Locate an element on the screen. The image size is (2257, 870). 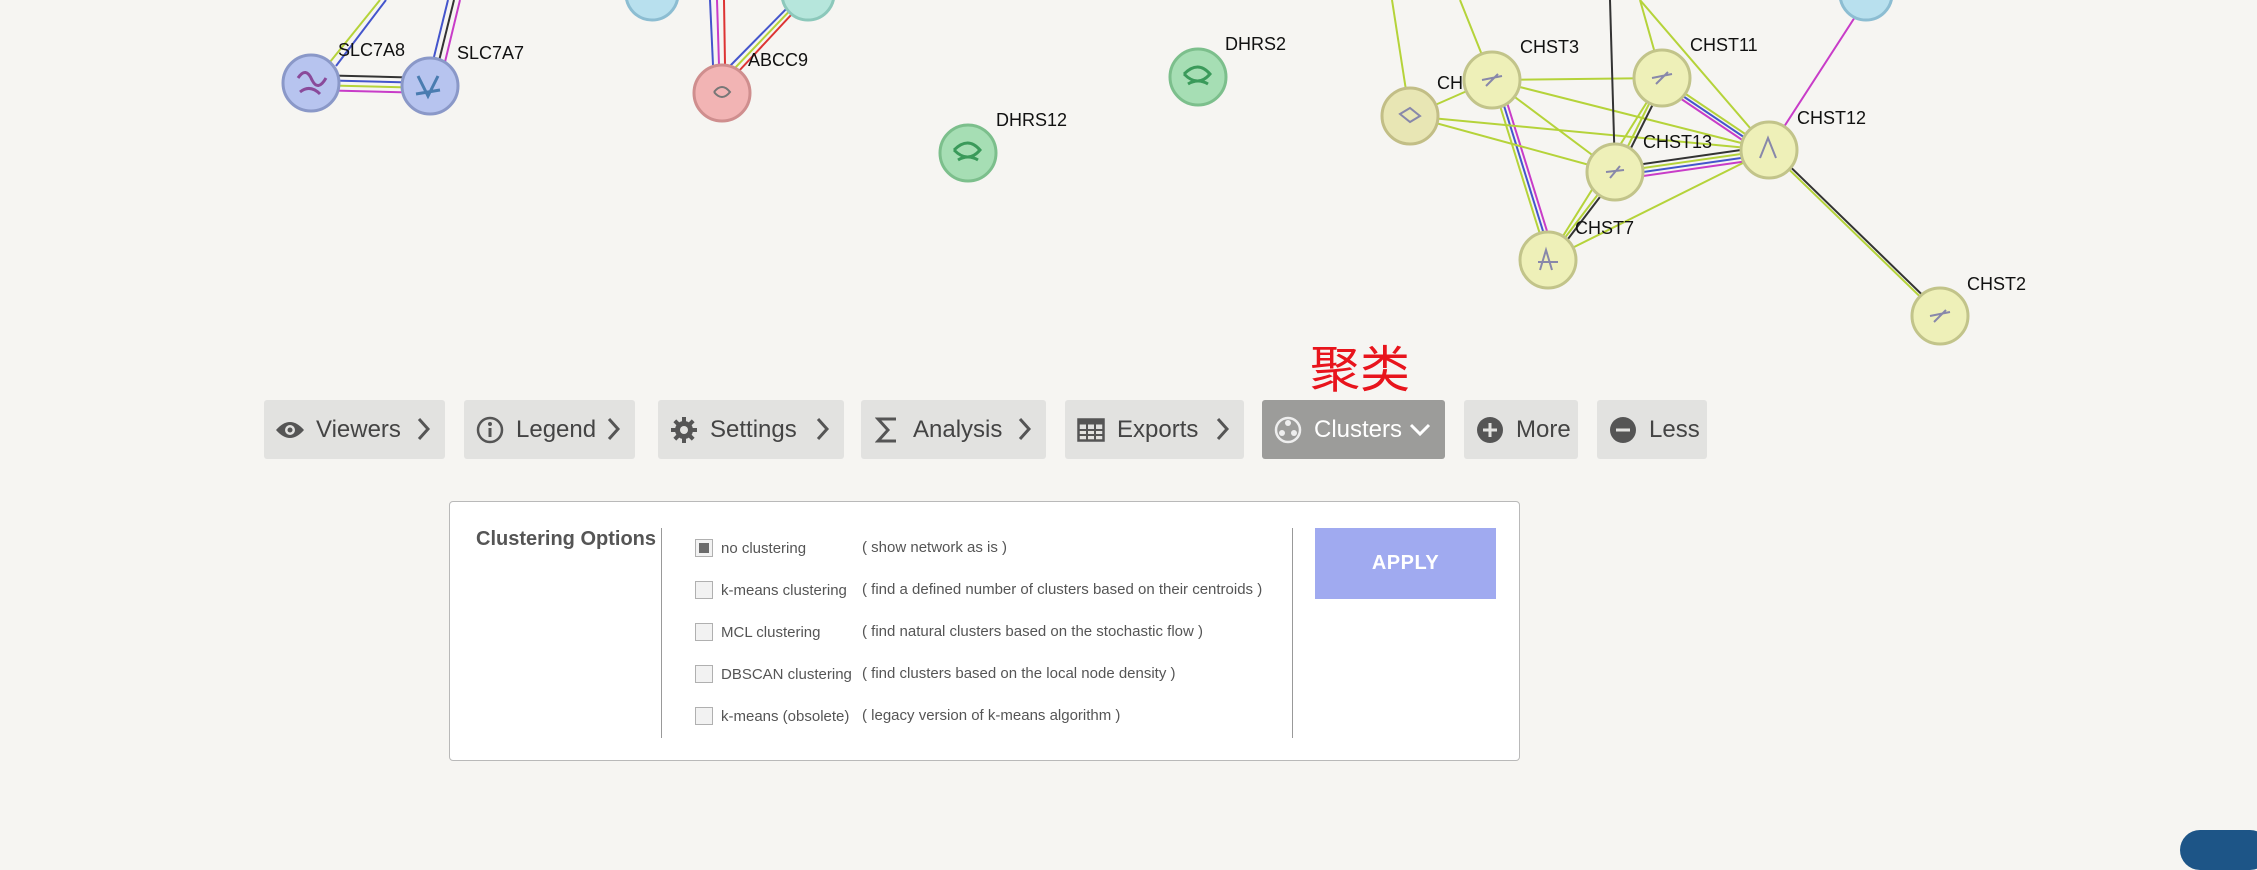
node-chst12: CHST12 is located at coordinates (1802, 144).